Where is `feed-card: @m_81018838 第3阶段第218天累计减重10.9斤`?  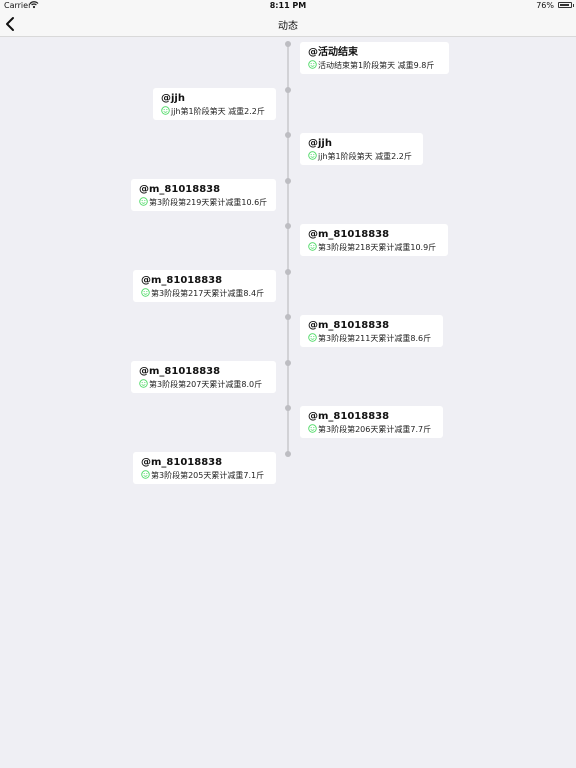
feed-card: @m_81018838 第3阶段第218天累计减重10.9斤 is located at coordinates (374, 240).